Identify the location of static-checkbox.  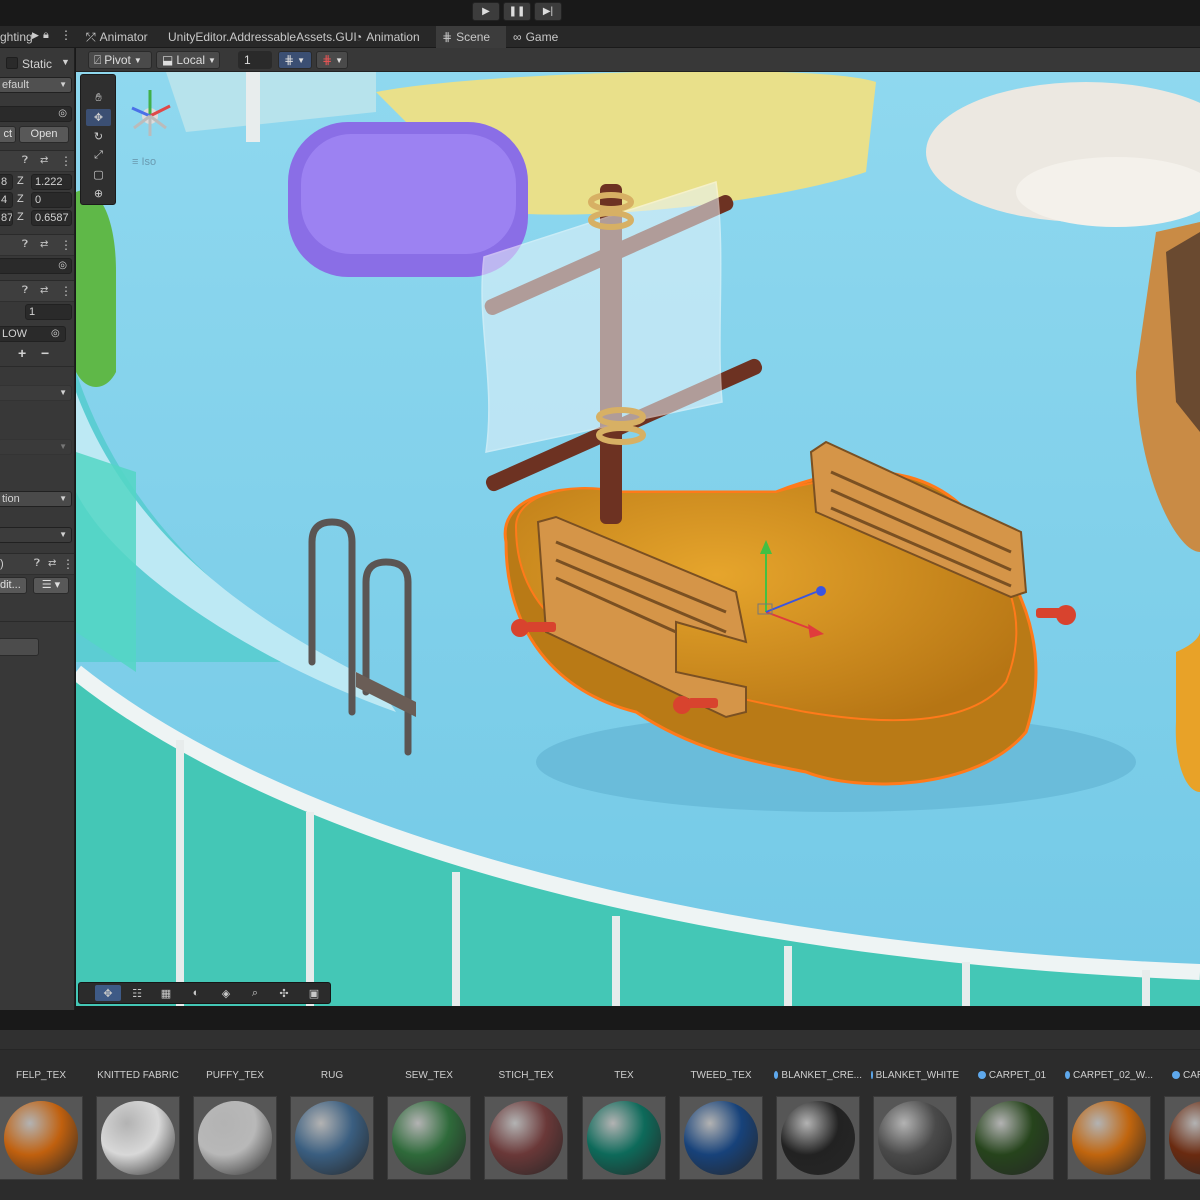
(12, 63).